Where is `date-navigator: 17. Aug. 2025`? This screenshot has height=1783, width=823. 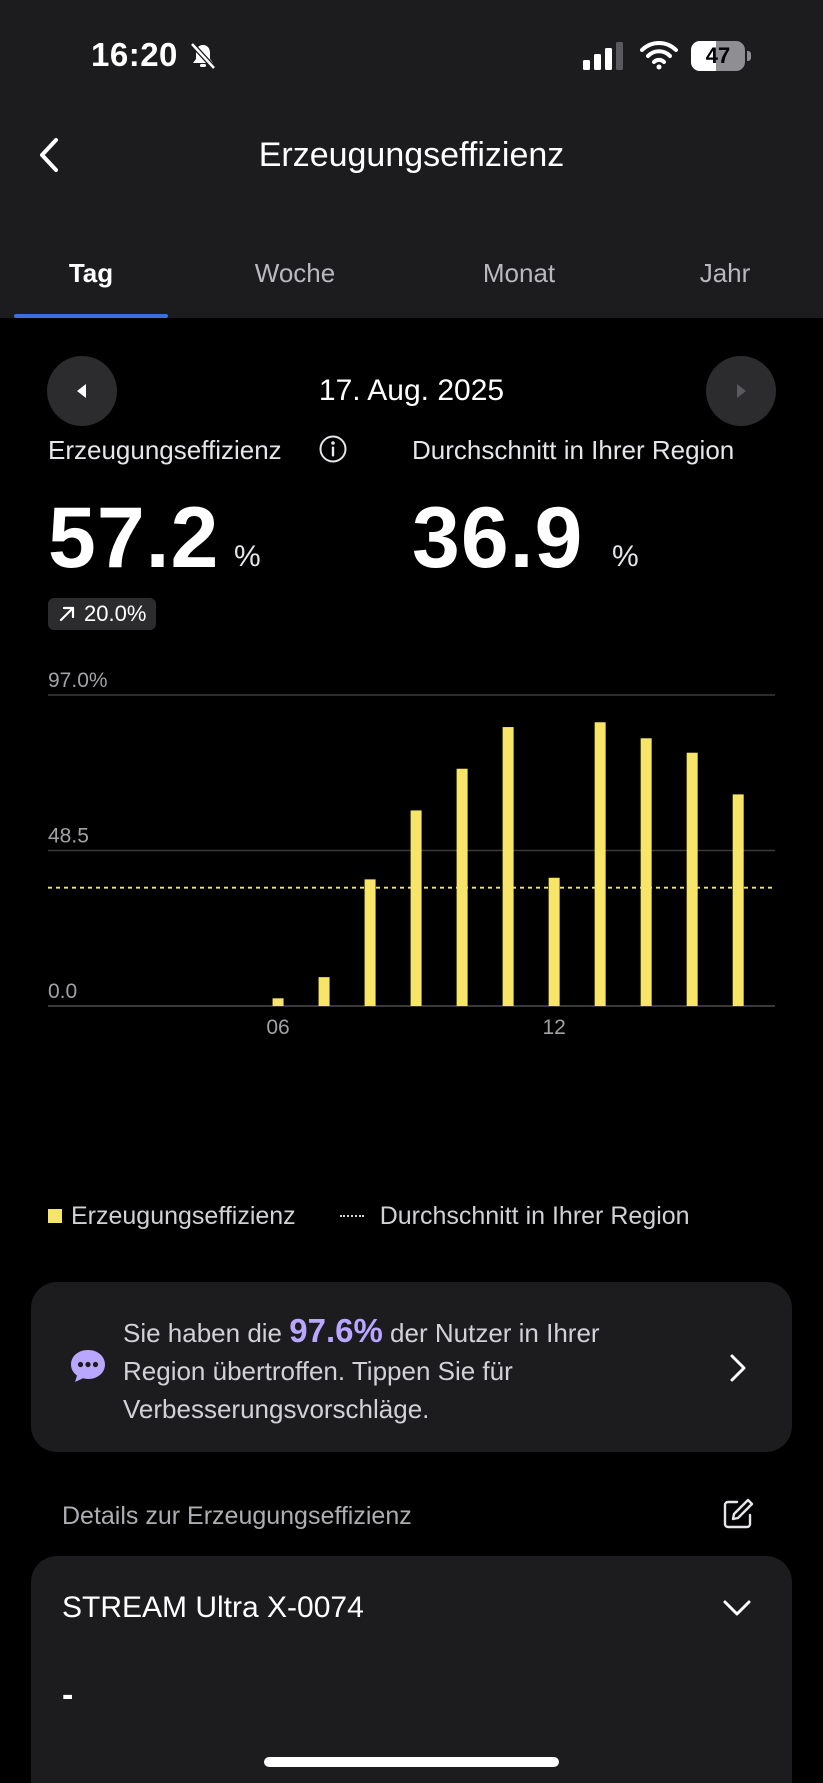 date-navigator: 17. Aug. 2025 is located at coordinates (411, 391).